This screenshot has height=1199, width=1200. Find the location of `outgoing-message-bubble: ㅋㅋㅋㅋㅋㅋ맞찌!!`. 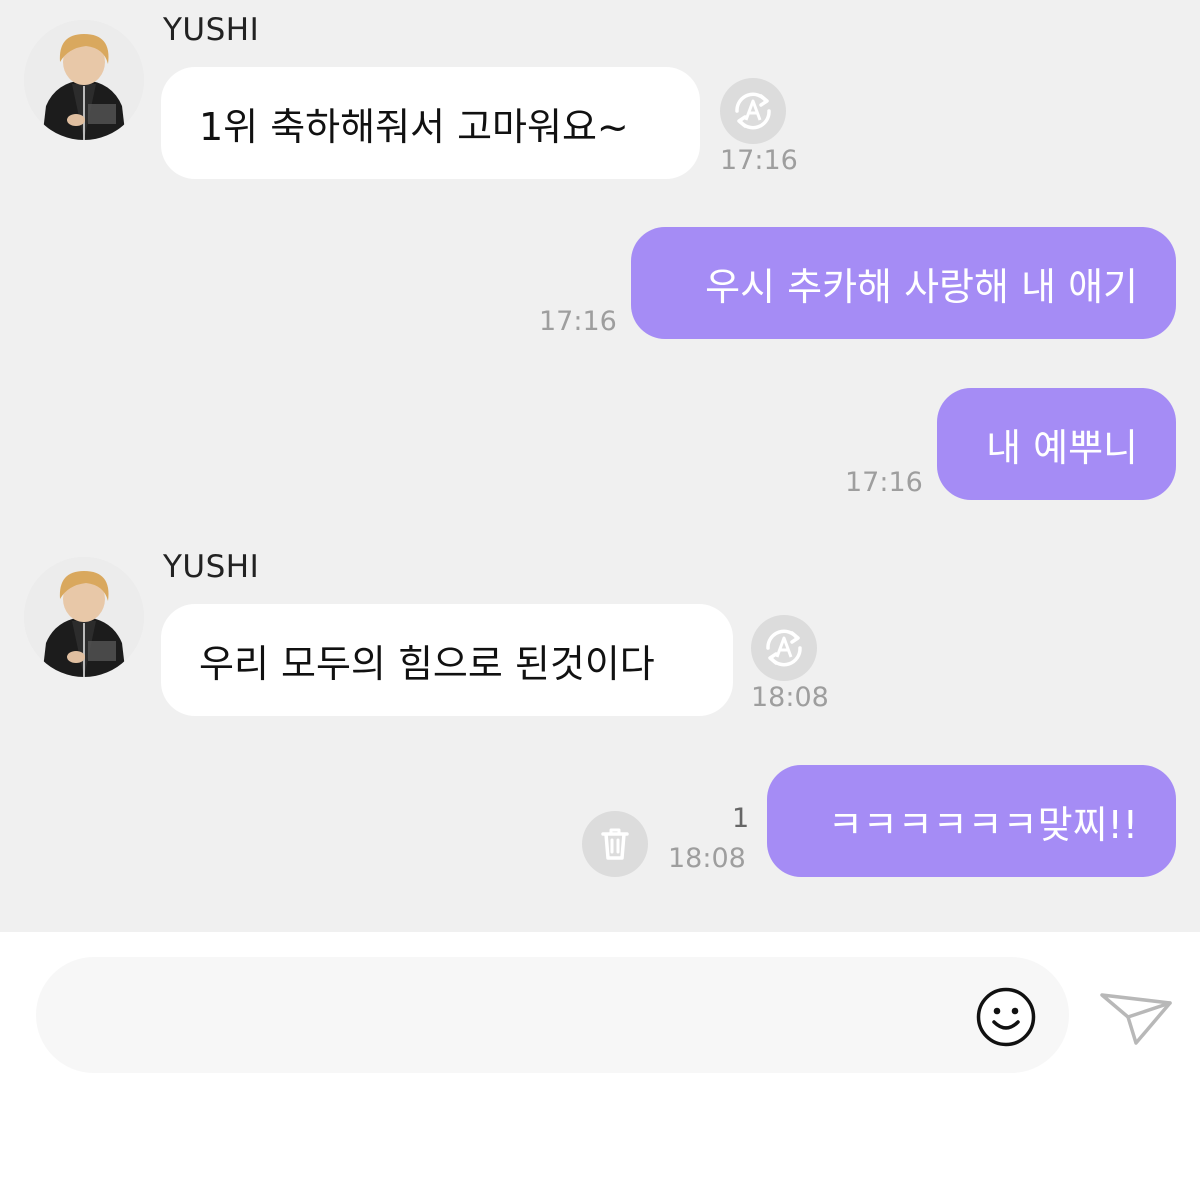

outgoing-message-bubble: ㅋㅋㅋㅋㅋㅋ맞찌!! is located at coordinates (971, 821).